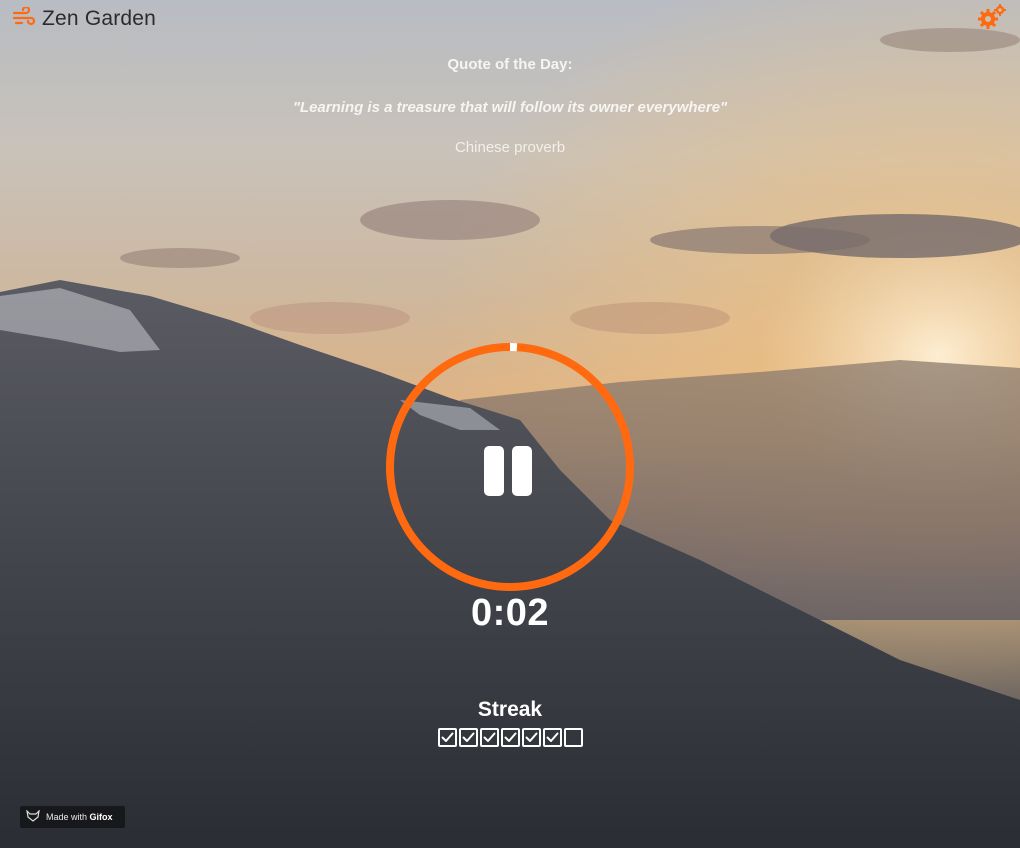 Image resolution: width=1020 pixels, height=848 pixels. I want to click on streak-title: Streak, so click(510, 709).